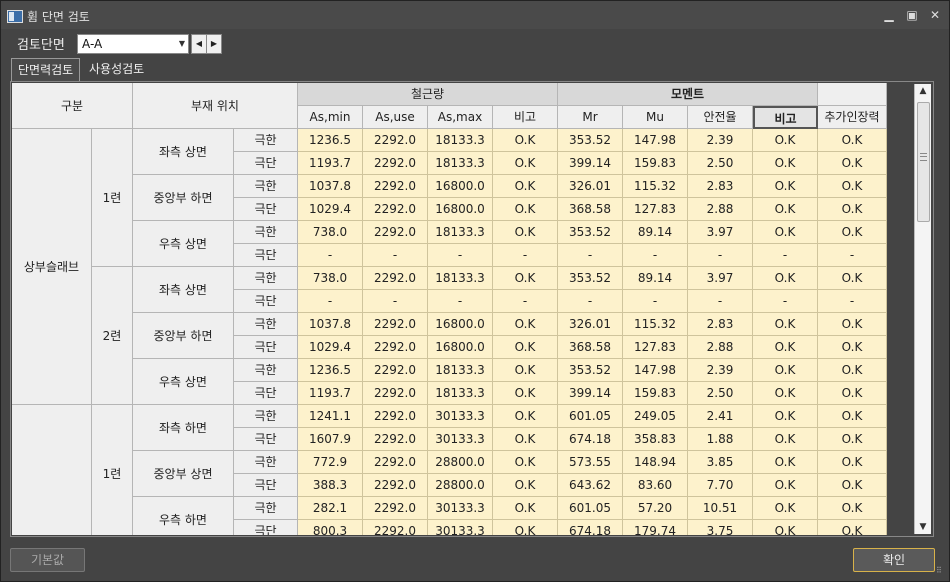 The width and height of the screenshot is (950, 582). Describe the element at coordinates (460, 485) in the screenshot. I see `table-cell: 28800.0` at that location.